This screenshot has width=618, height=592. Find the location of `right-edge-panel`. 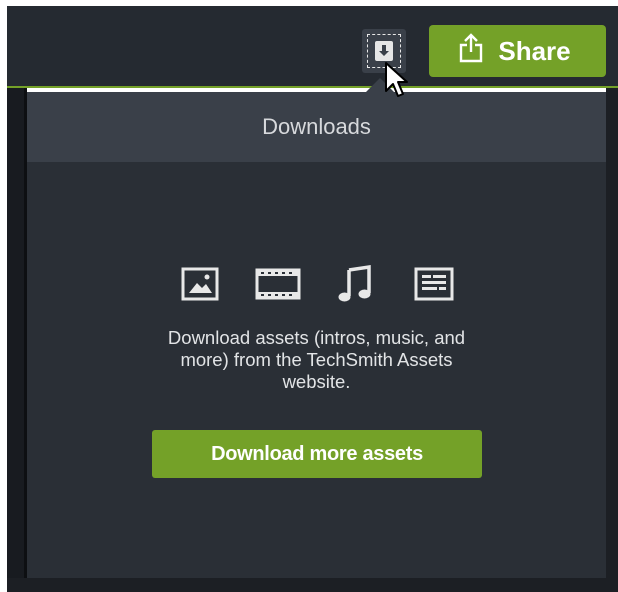

right-edge-panel is located at coordinates (612, 340).